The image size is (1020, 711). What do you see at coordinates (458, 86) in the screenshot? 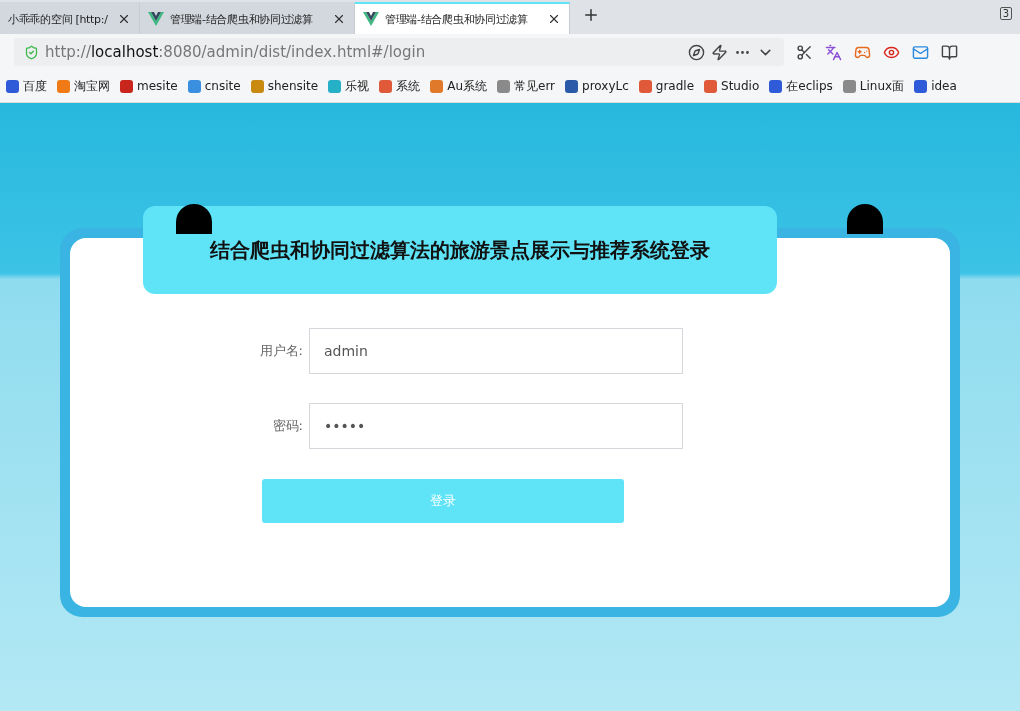
I see `bookmark-link: Au系统` at bounding box center [458, 86].